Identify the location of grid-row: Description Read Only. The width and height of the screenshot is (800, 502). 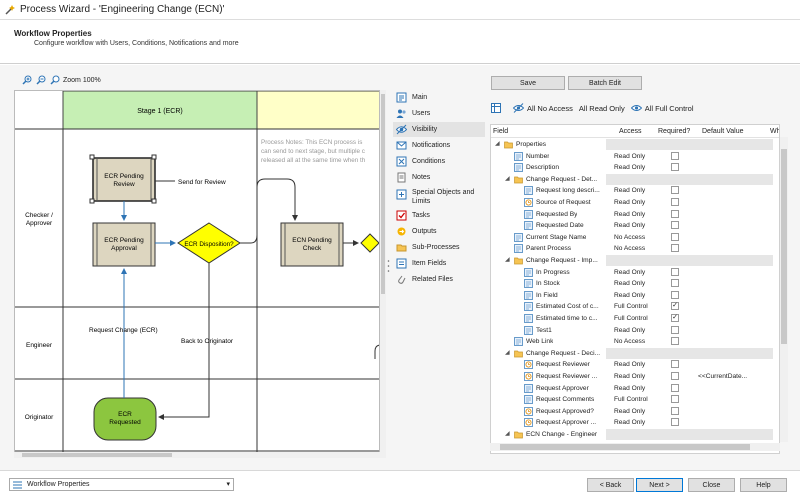
(632, 168).